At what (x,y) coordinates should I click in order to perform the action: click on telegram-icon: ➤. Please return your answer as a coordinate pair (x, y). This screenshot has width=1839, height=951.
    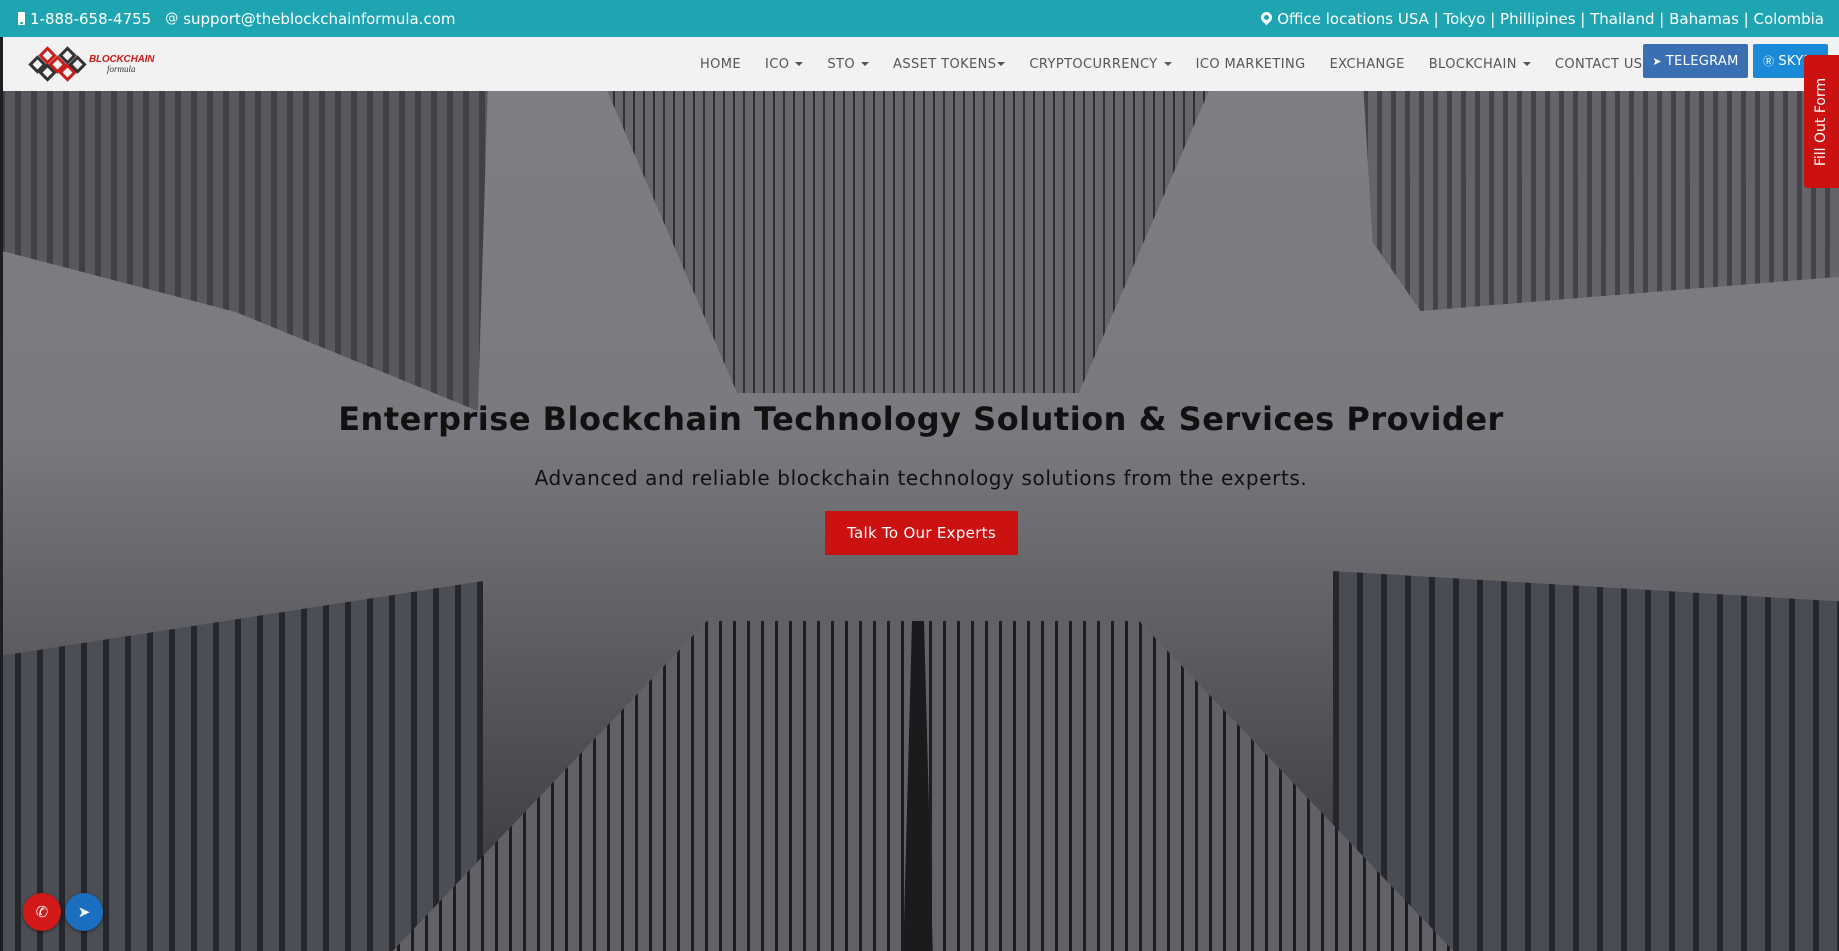
    Looking at the image, I should click on (84, 912).